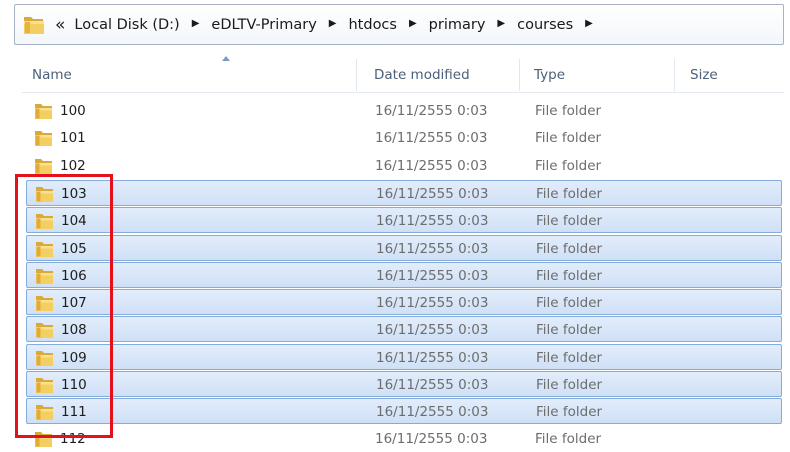 The width and height of the screenshot is (790, 452). I want to click on list-item: 110 16/11/2555 0:03 File folder, so click(404, 384).